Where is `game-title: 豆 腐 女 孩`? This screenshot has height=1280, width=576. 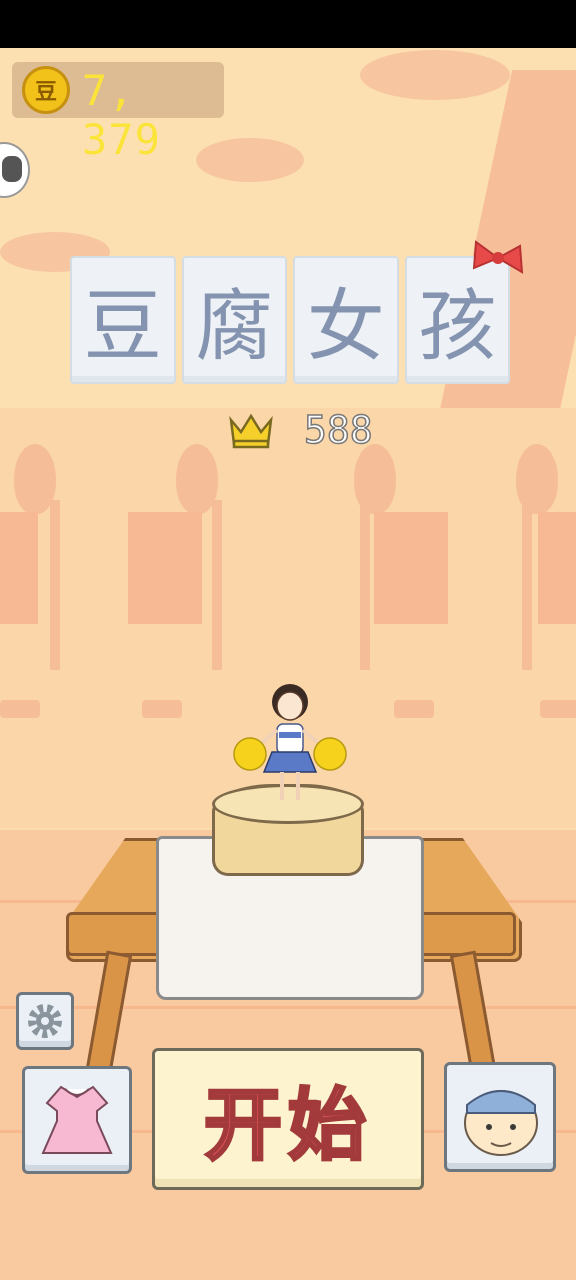 game-title: 豆 腐 女 孩 is located at coordinates (290, 320).